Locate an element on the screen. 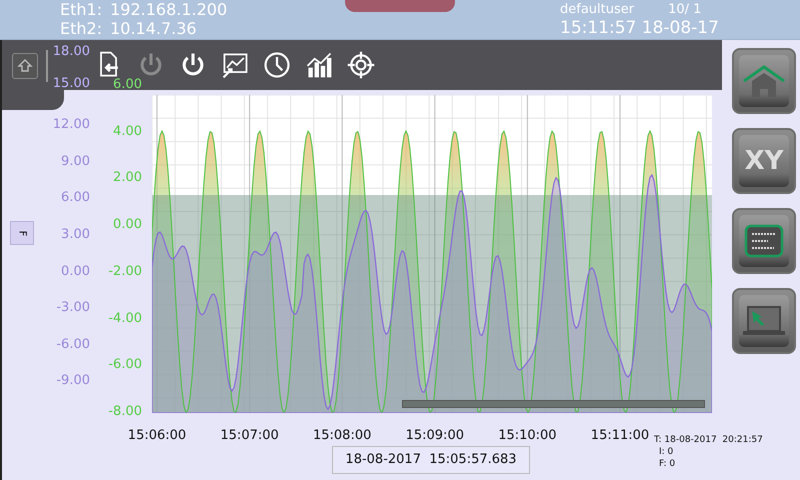  axis-label: 18.00 is located at coordinates (71, 51).